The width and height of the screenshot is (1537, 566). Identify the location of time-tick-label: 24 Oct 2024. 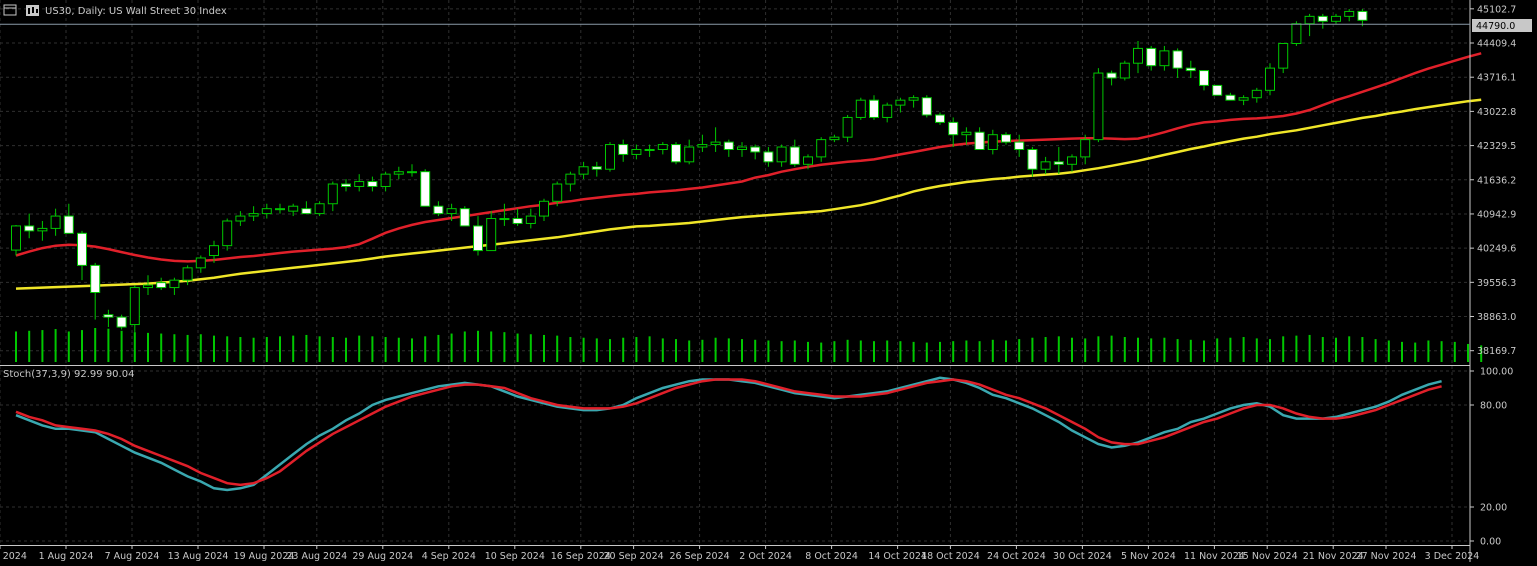
(1016, 556).